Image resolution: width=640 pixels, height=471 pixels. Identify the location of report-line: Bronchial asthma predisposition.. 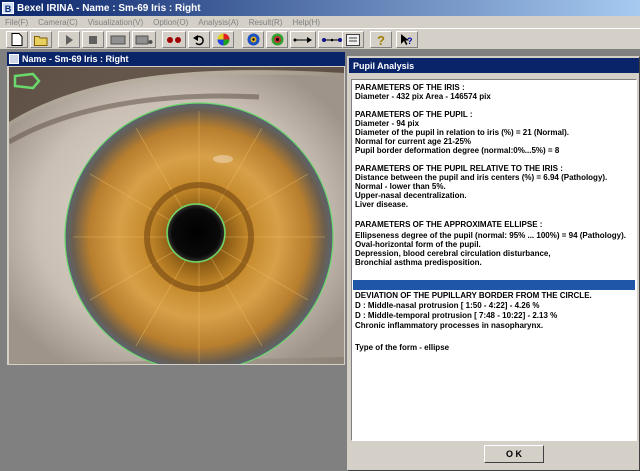
(418, 262).